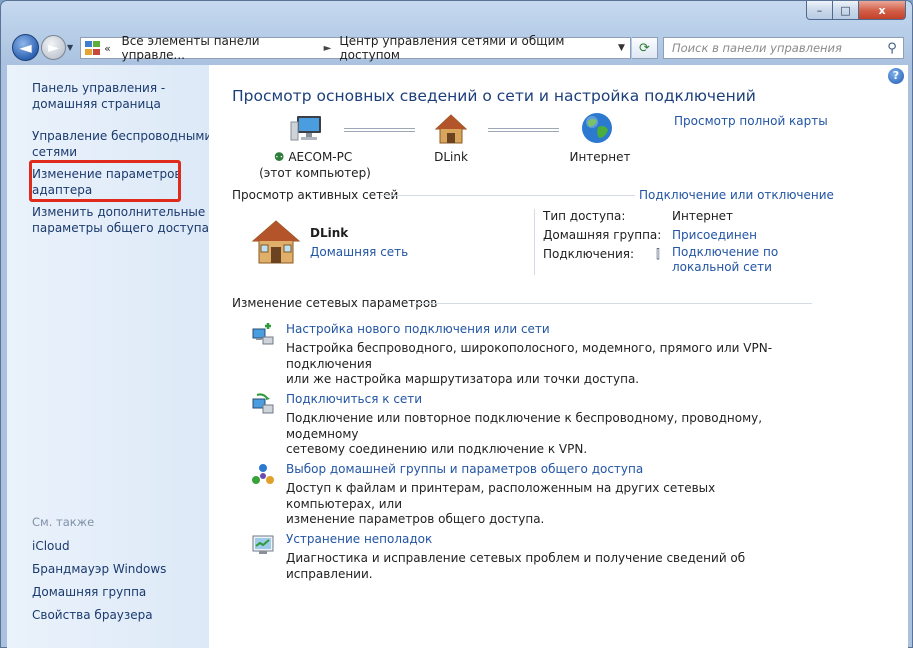  Describe the element at coordinates (359, 252) in the screenshot. I see `network-type-link: Домашняя сеть` at that location.